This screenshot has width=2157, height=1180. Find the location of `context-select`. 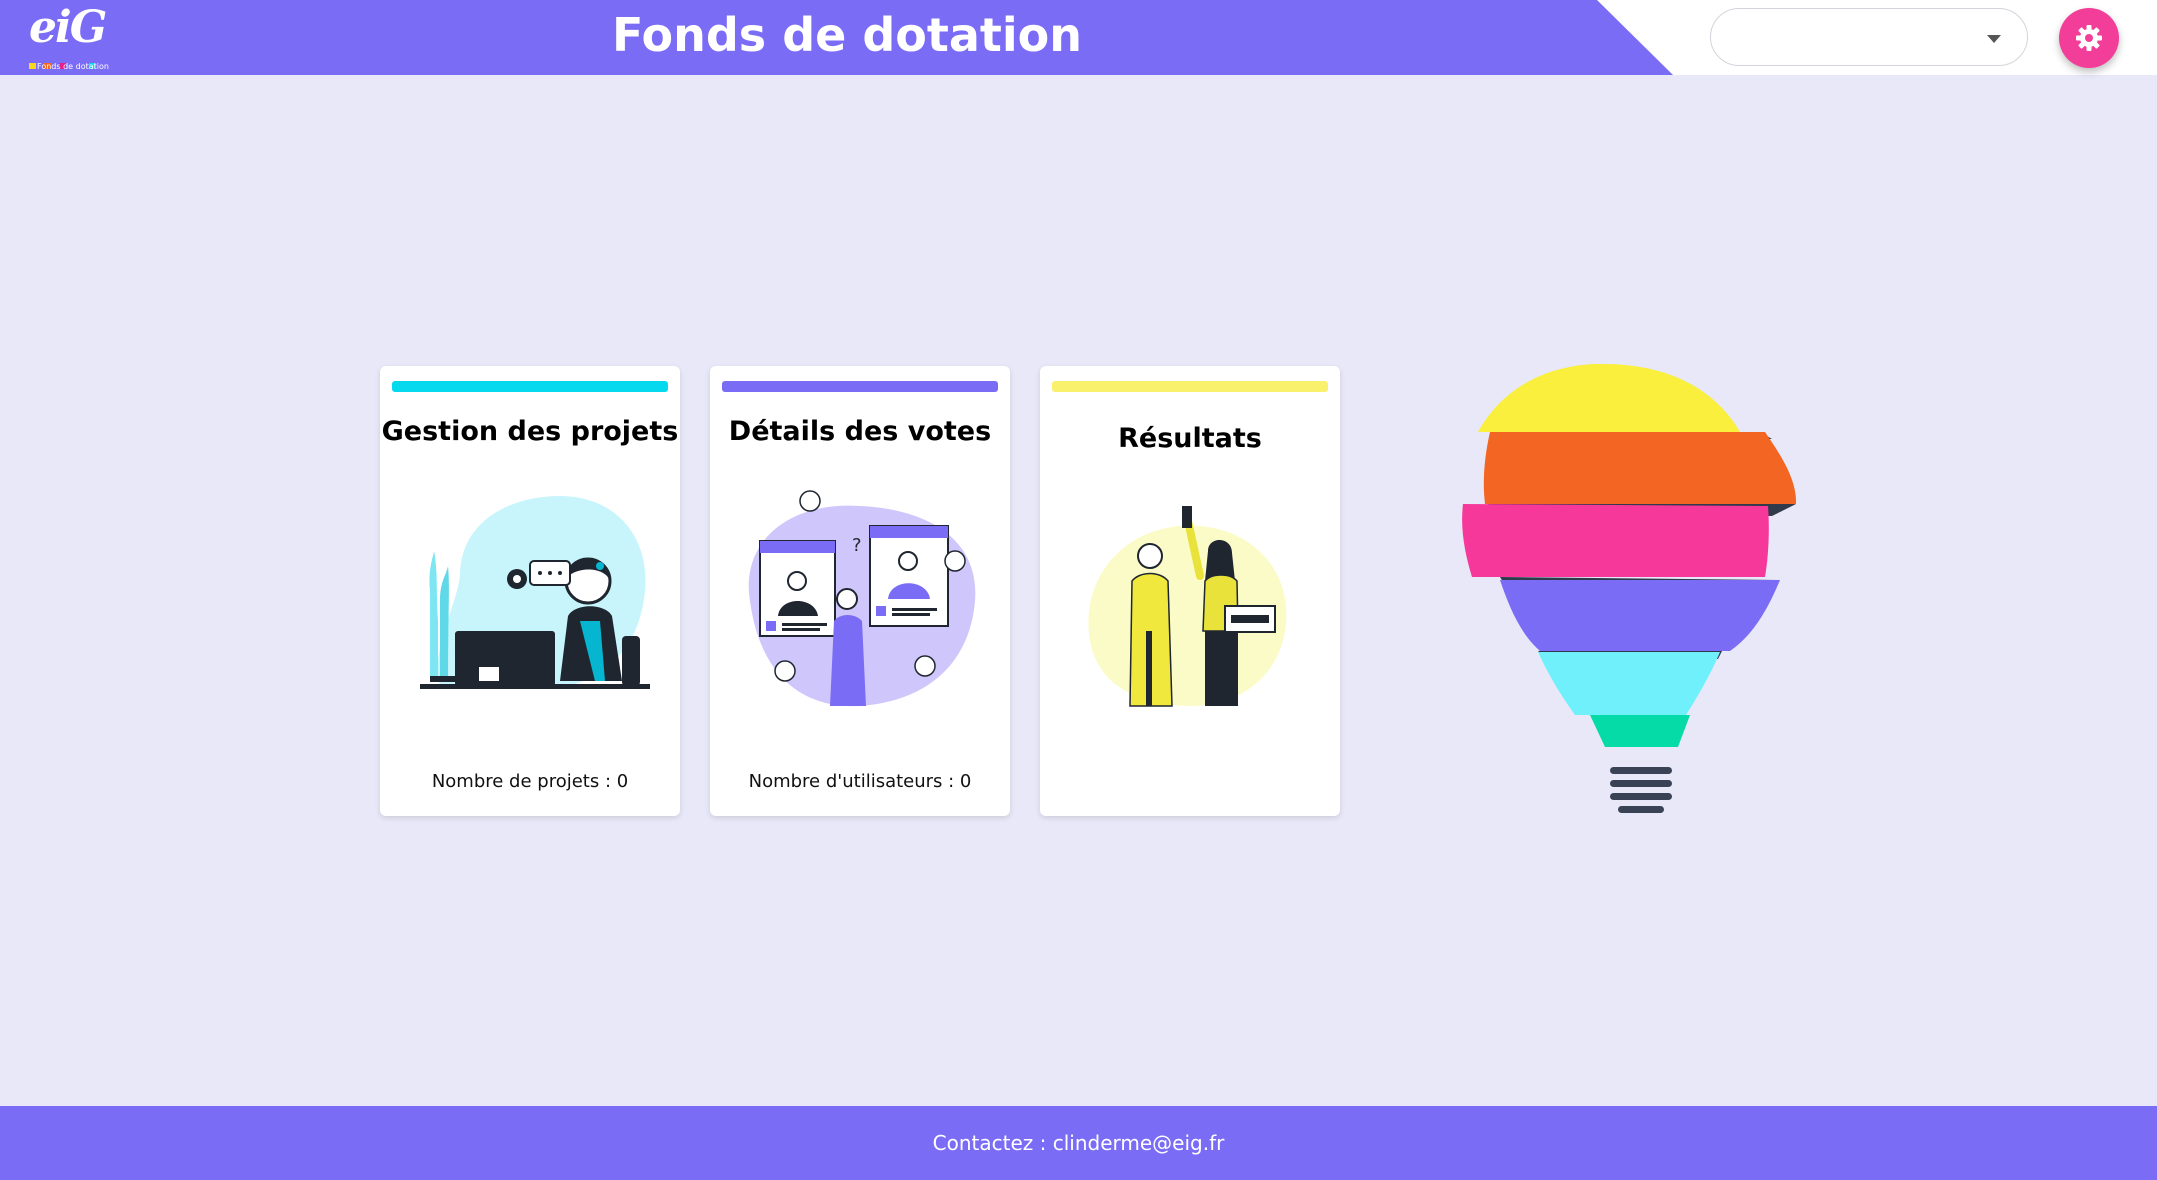

context-select is located at coordinates (1869, 37).